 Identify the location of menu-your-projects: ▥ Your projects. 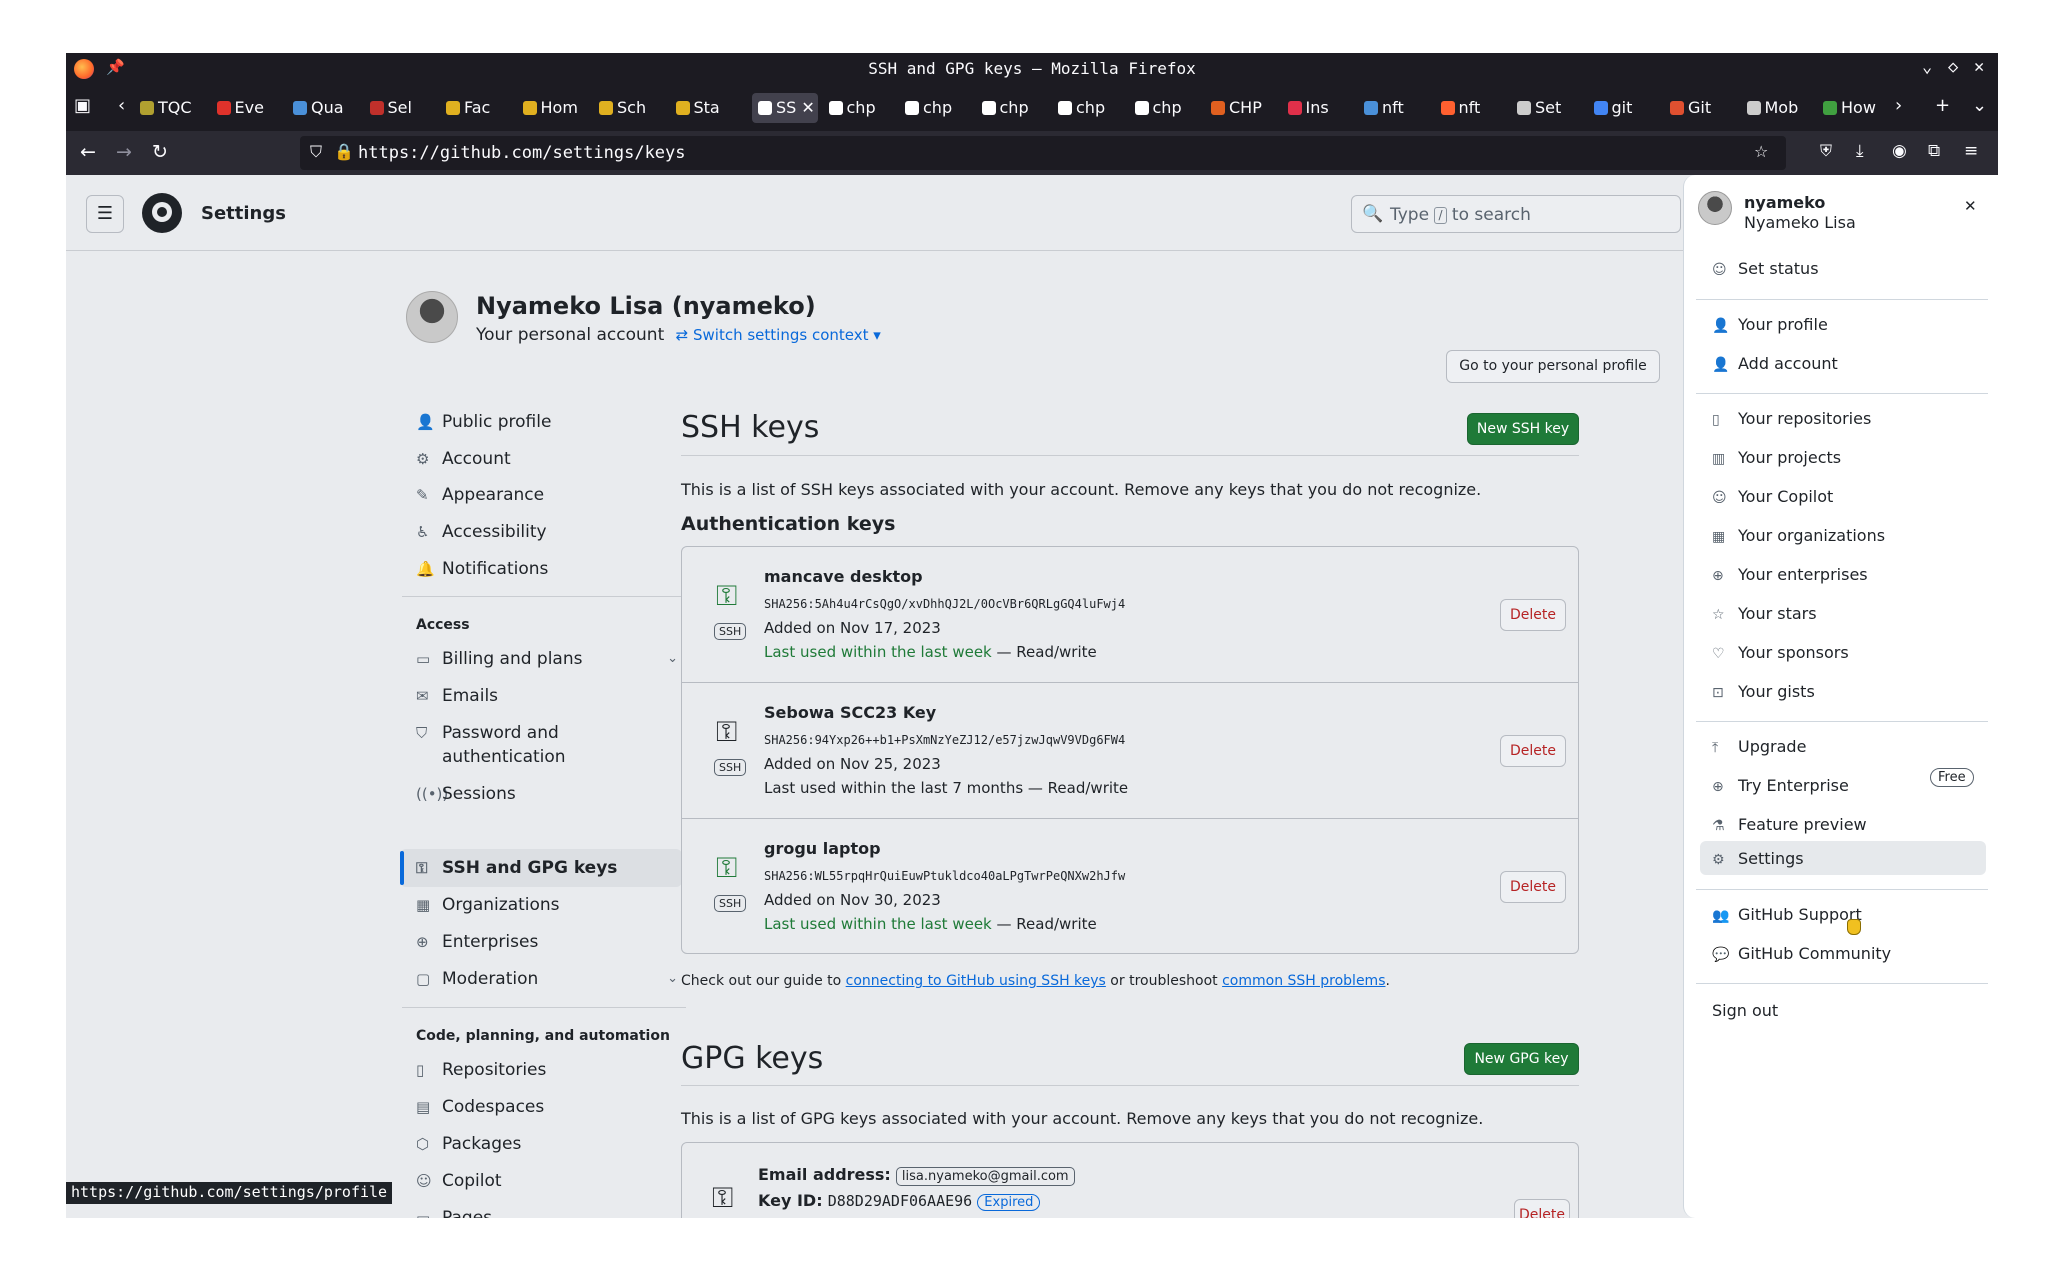
(1776, 457).